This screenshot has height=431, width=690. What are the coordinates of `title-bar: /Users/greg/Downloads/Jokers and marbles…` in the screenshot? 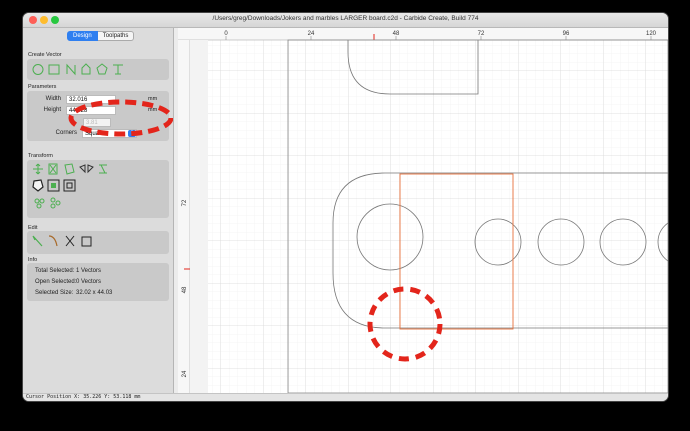 It's located at (345, 20).